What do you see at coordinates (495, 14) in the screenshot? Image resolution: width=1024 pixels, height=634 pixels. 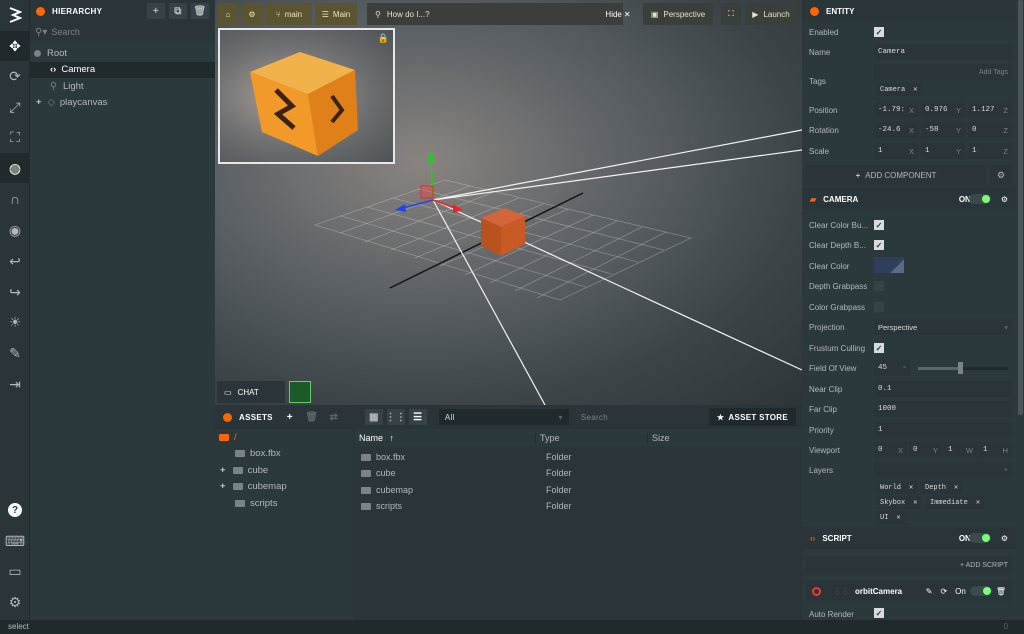 I see `help-search-bar: ⚲ How do I...?` at bounding box center [495, 14].